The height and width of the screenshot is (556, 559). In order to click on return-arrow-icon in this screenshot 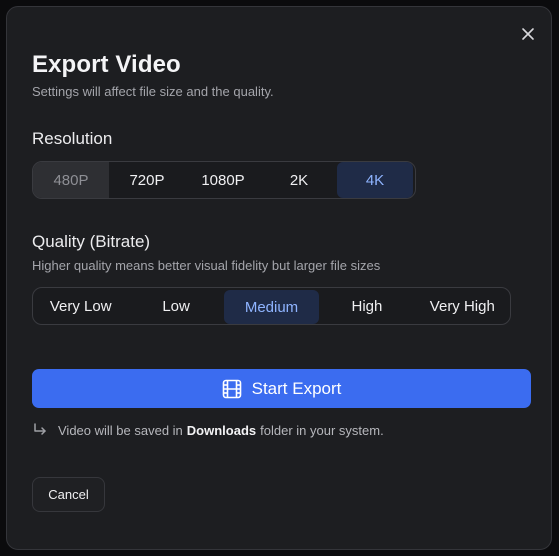, I will do `click(40, 429)`.